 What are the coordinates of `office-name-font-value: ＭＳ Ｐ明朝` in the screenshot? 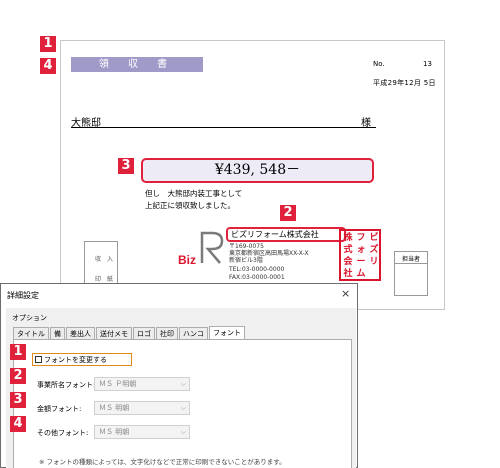 It's located at (118, 384).